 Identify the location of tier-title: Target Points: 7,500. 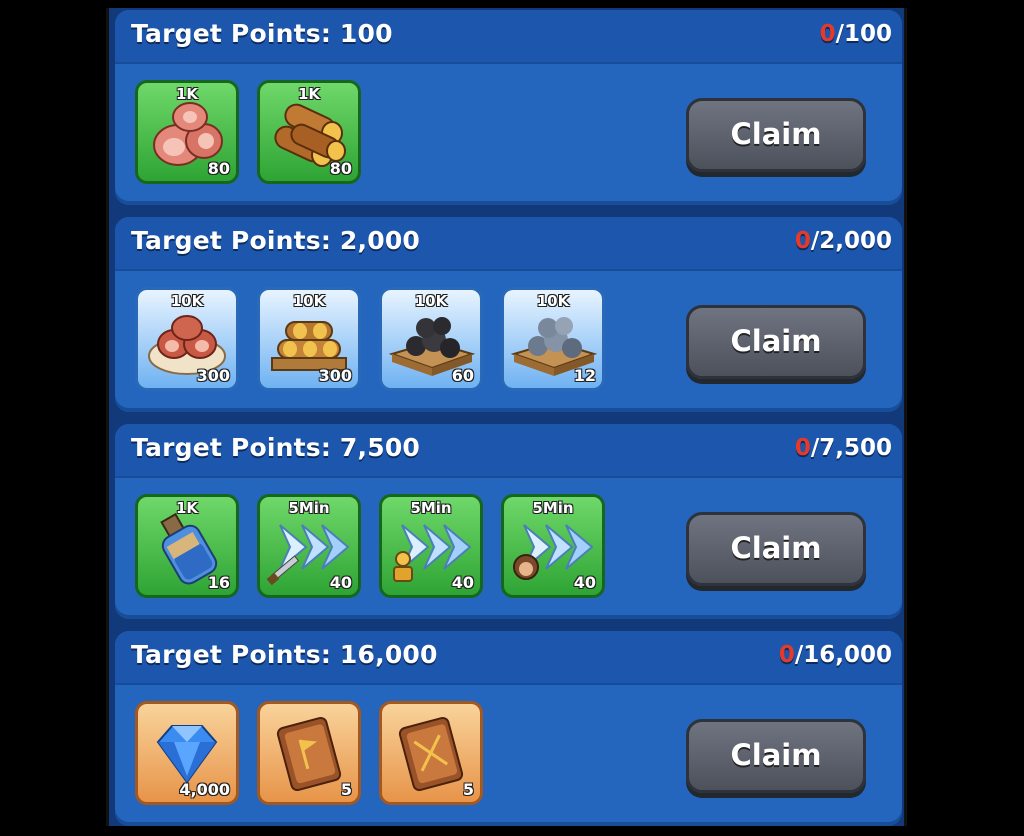
(276, 447).